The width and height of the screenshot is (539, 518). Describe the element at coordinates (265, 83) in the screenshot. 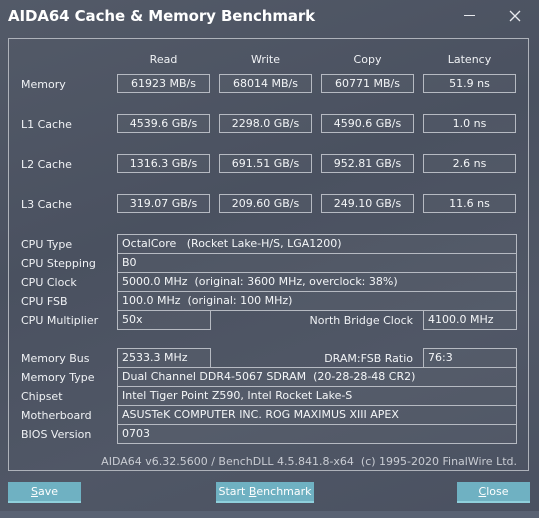

I see `memory-write-value: 68014 MB/s` at that location.